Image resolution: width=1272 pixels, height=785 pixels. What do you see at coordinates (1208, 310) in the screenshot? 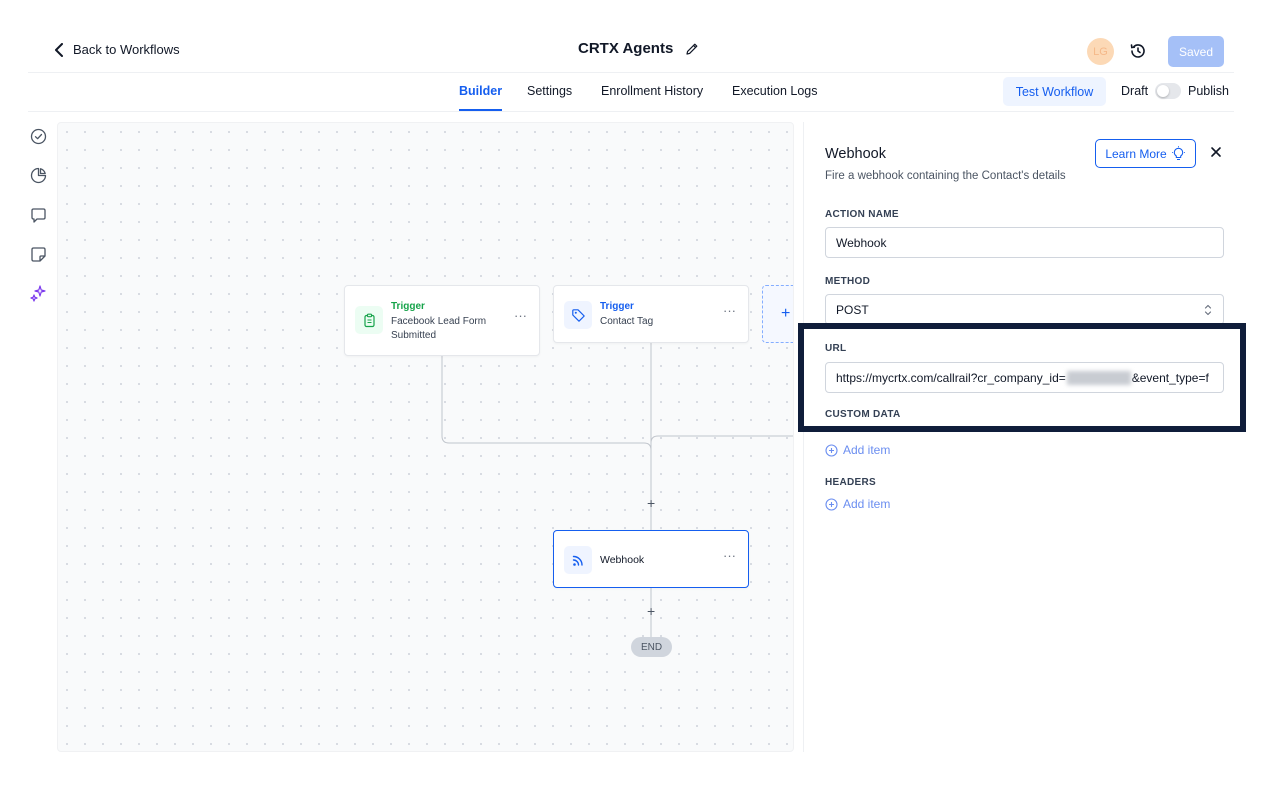
I see `chevron-up-down-icon` at bounding box center [1208, 310].